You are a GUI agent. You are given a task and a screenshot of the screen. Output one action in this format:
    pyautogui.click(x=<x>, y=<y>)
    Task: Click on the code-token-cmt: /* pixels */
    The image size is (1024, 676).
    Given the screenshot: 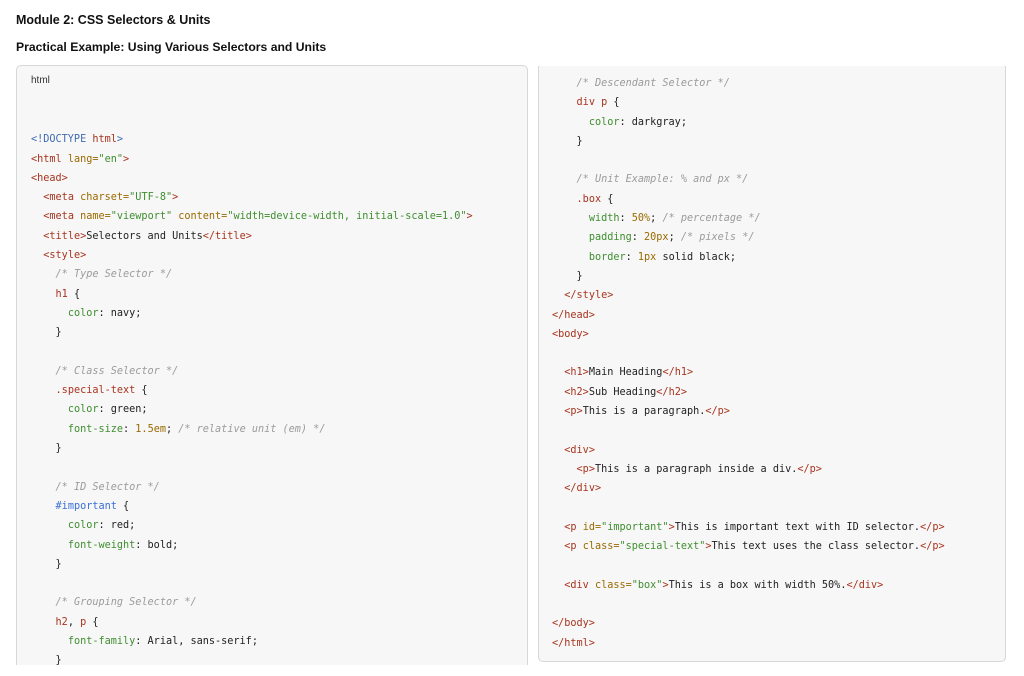 What is the action you would take?
    pyautogui.click(x=717, y=238)
    